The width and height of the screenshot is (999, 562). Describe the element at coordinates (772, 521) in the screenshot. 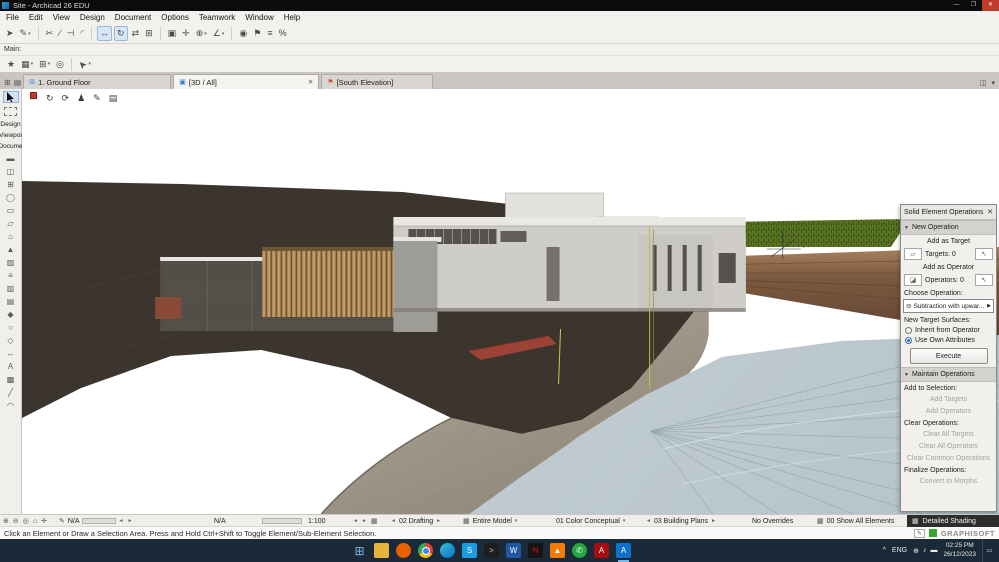

I see `overrides-value: No Overrides` at that location.